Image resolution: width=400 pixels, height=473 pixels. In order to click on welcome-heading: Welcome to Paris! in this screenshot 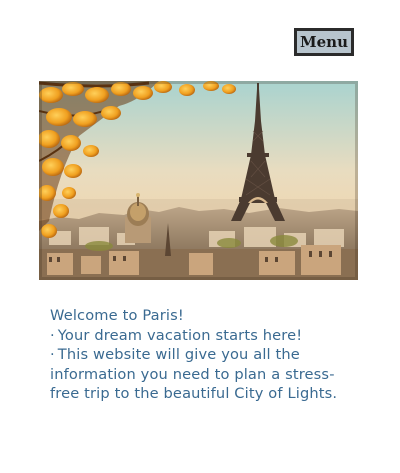, I will do `click(117, 315)`.